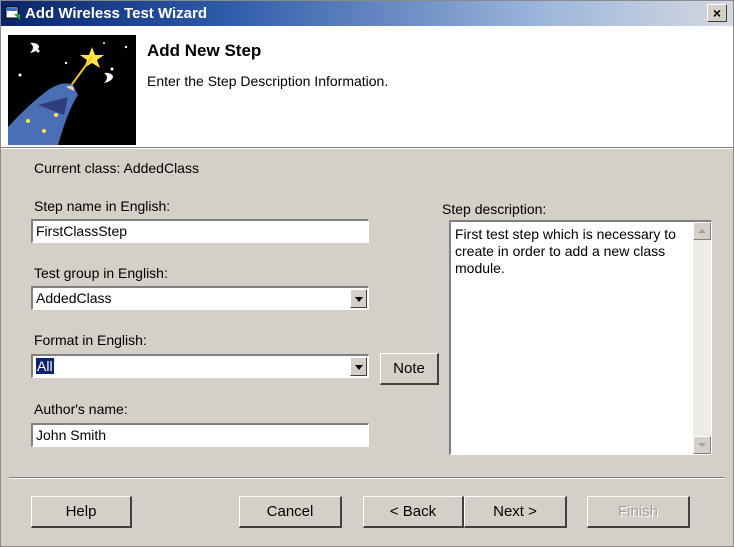 Image resolution: width=734 pixels, height=547 pixels. What do you see at coordinates (268, 81) in the screenshot?
I see `page-subtitle: Enter the Step Description Information.` at bounding box center [268, 81].